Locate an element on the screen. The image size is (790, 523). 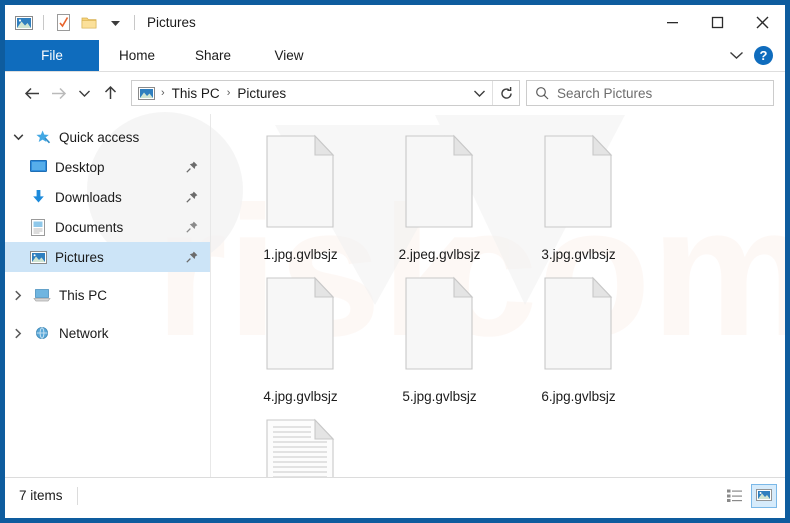
window-title: Pictures is located at coordinates (171, 22).